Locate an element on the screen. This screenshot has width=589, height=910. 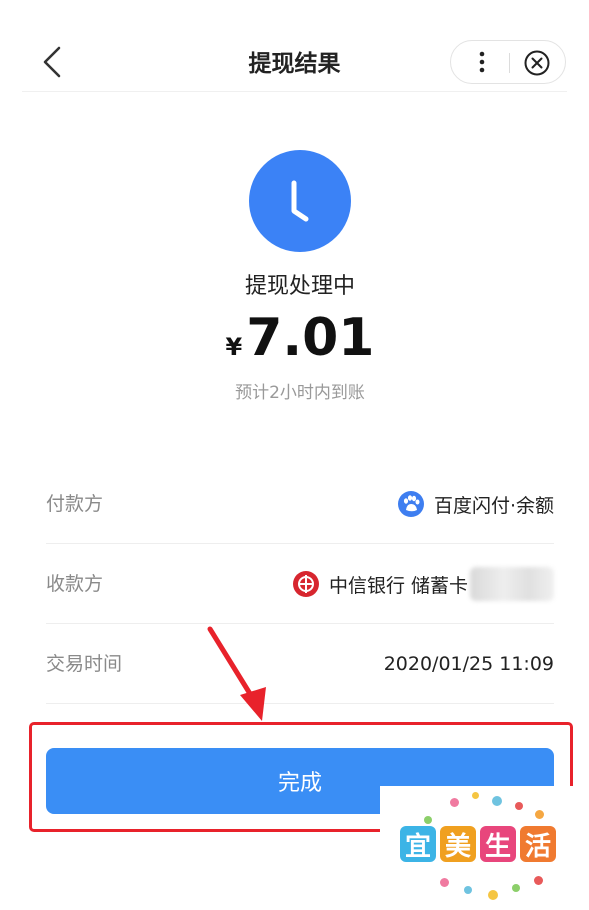
payee-label: 收款方 is located at coordinates (75, 584).